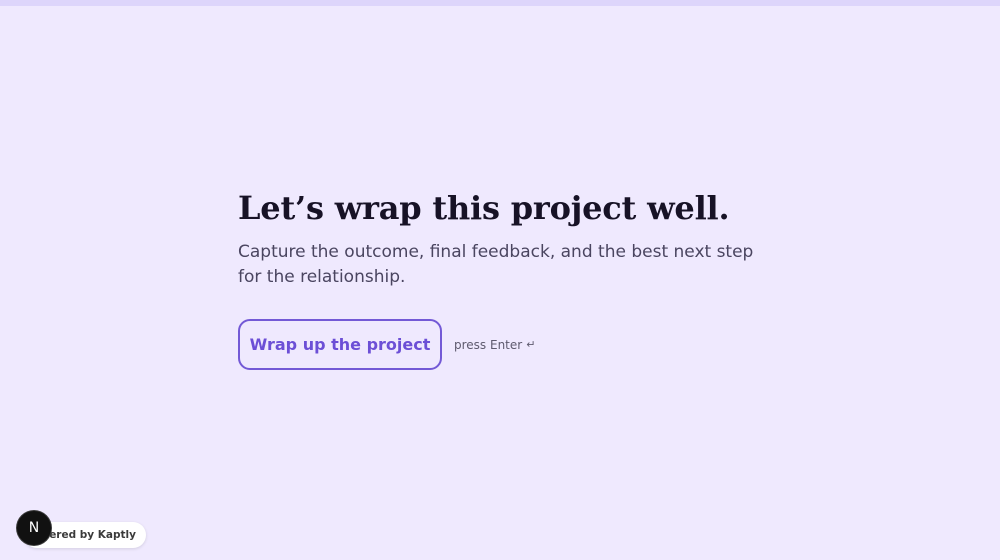 This screenshot has width=1000, height=560. I want to click on enter-key-icon: ↵, so click(531, 344).